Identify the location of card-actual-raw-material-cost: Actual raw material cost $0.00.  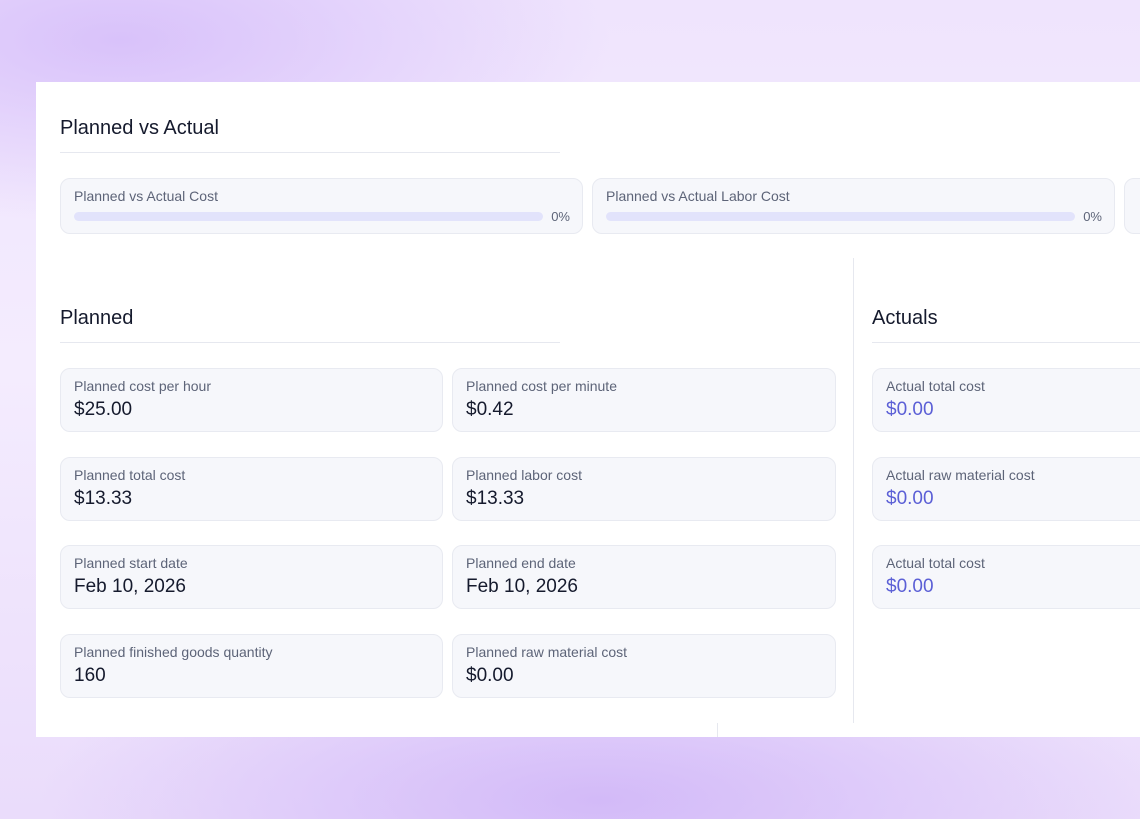
(1006, 489).